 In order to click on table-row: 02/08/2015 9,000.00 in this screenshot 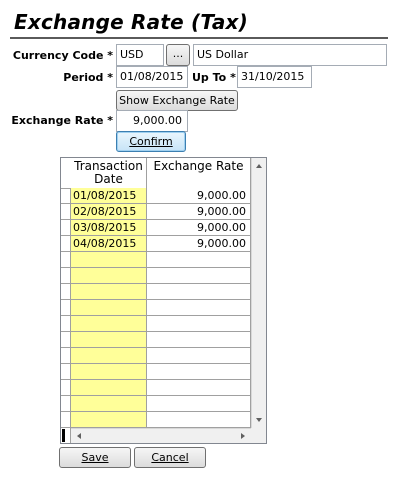, I will do `click(156, 212)`.